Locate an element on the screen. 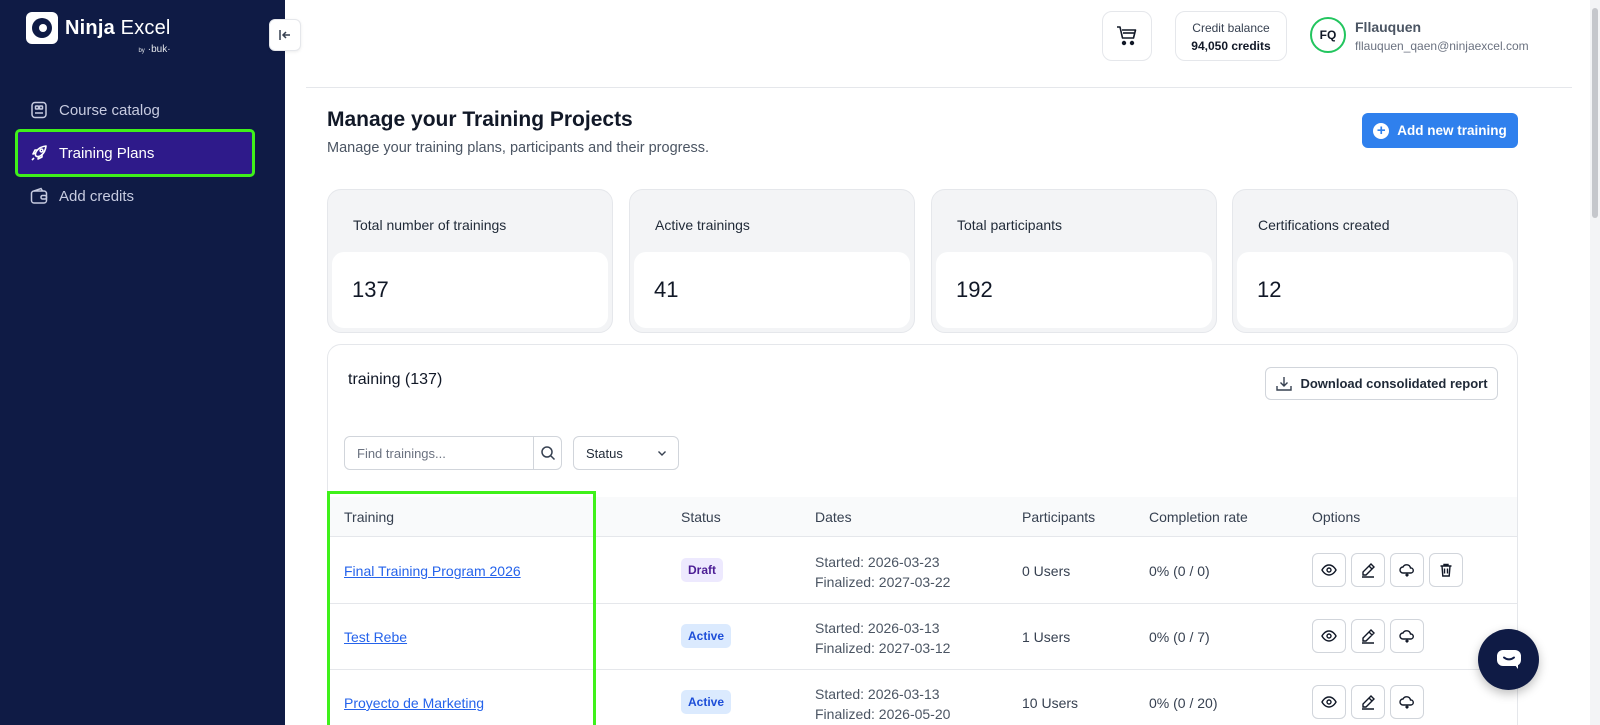 The image size is (1600, 725). download-icon is located at coordinates (1284, 383).